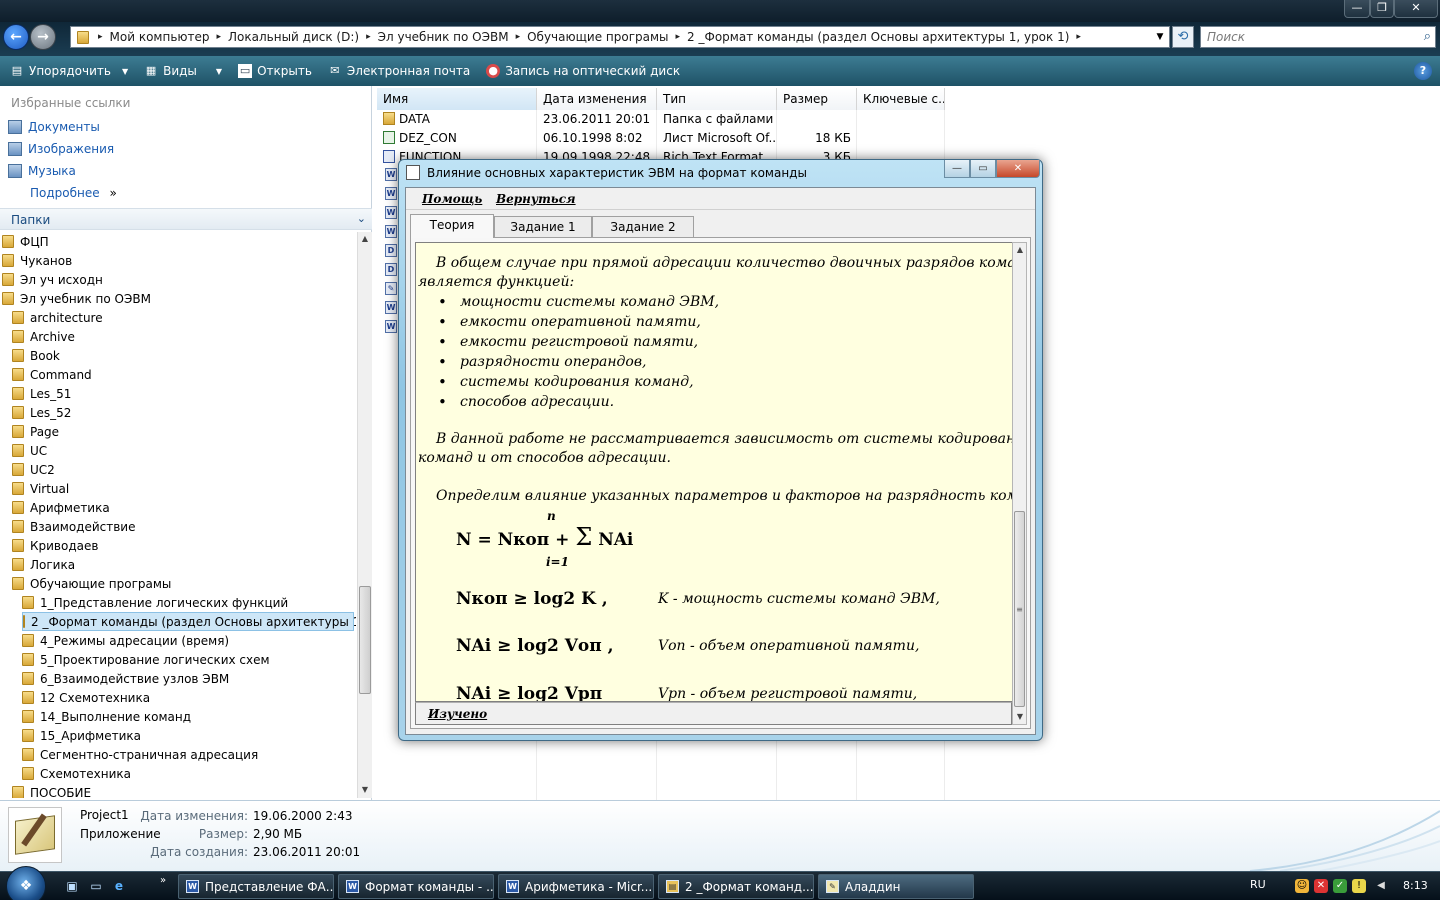 The height and width of the screenshot is (900, 1440). I want to click on tab-task-1: Задание 1, so click(543, 226).